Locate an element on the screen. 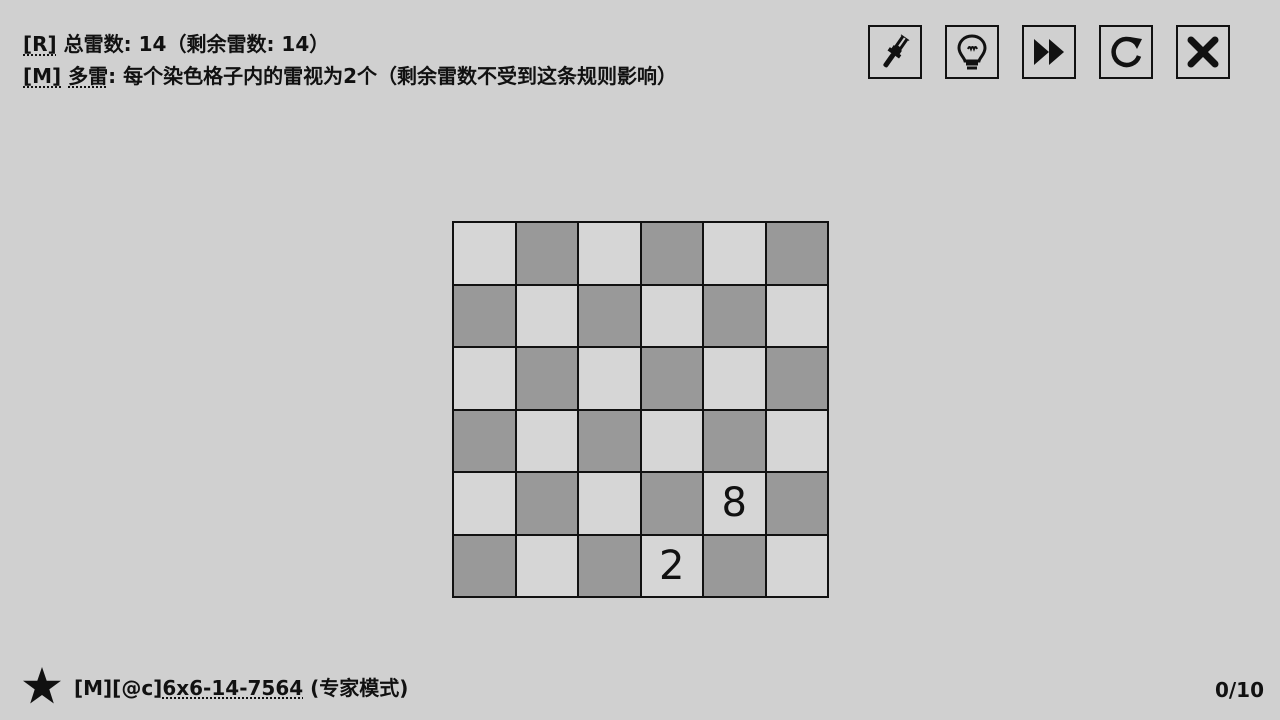 Image resolution: width=1280 pixels, height=720 pixels. board-cell-r3-c5 is located at coordinates (734, 378).